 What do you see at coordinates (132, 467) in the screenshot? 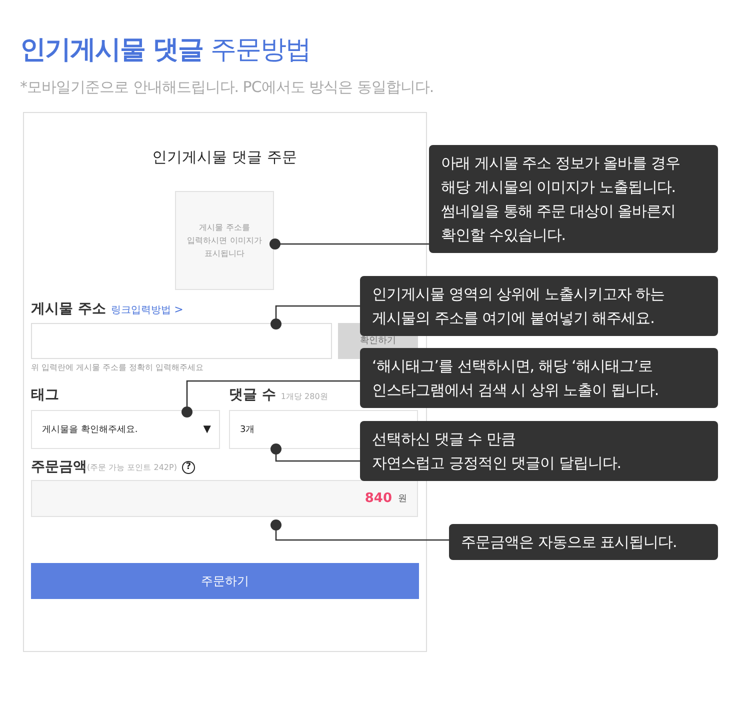
I see `points-note: (주문 가능 포인트 242P)` at bounding box center [132, 467].